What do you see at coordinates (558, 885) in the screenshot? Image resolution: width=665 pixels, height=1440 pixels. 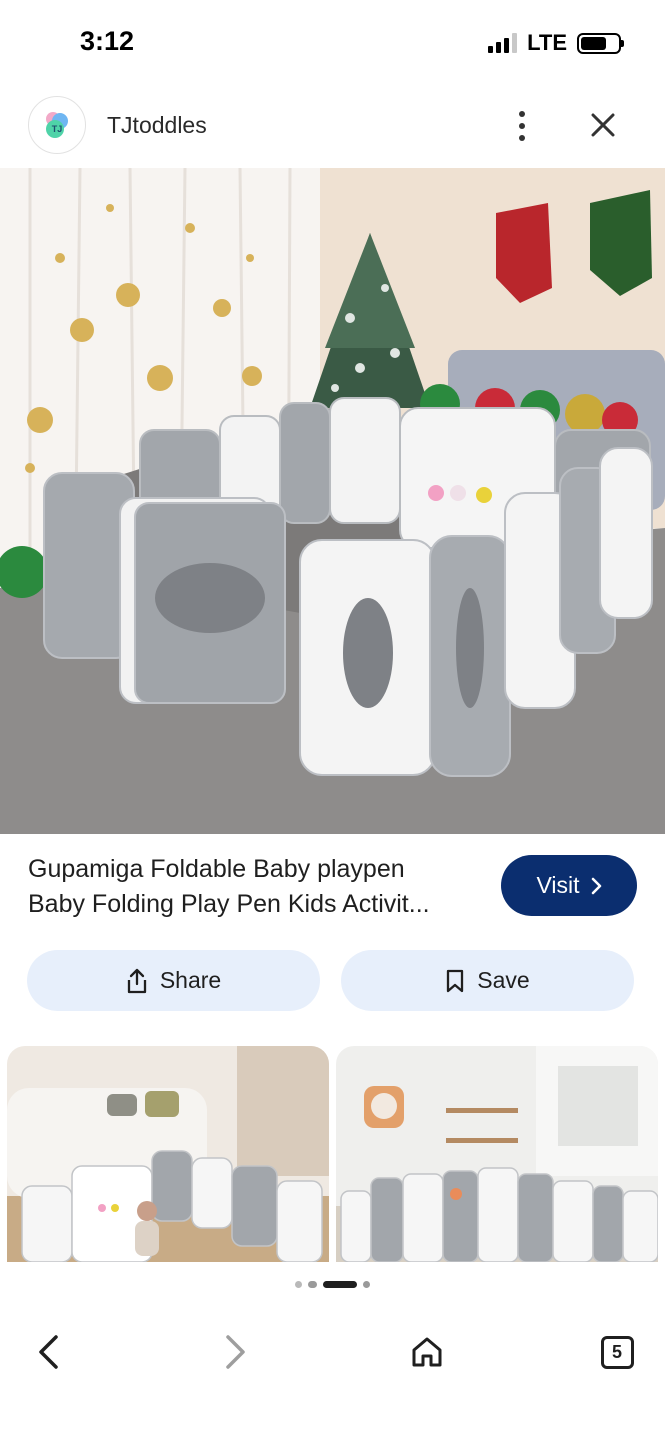 I see `visit-label: Visit` at bounding box center [558, 885].